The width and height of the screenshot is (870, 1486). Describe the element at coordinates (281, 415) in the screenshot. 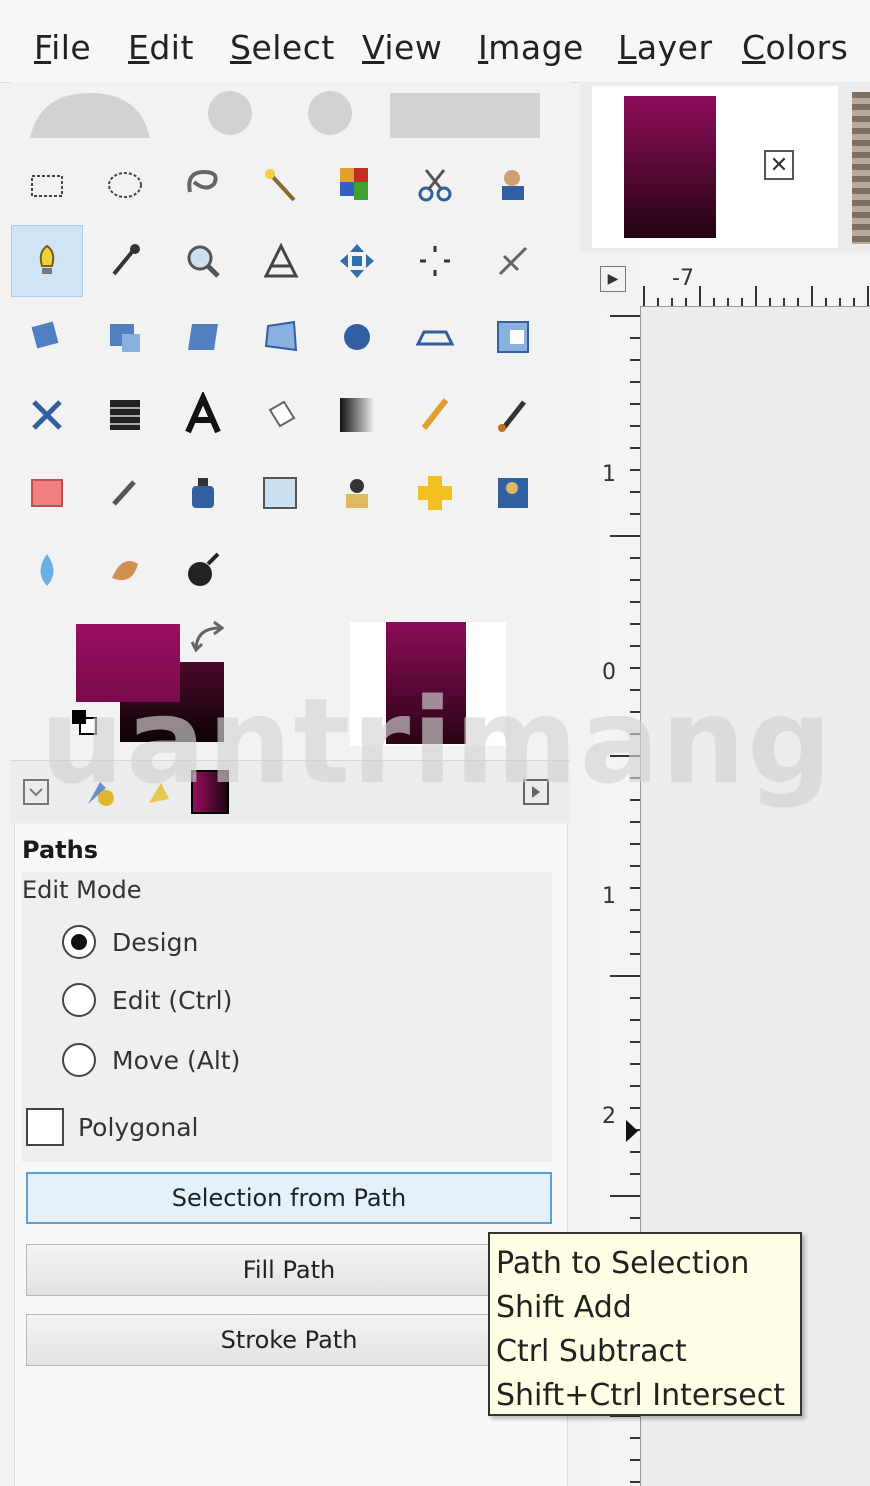

I see `bucket-fill-icon` at that location.